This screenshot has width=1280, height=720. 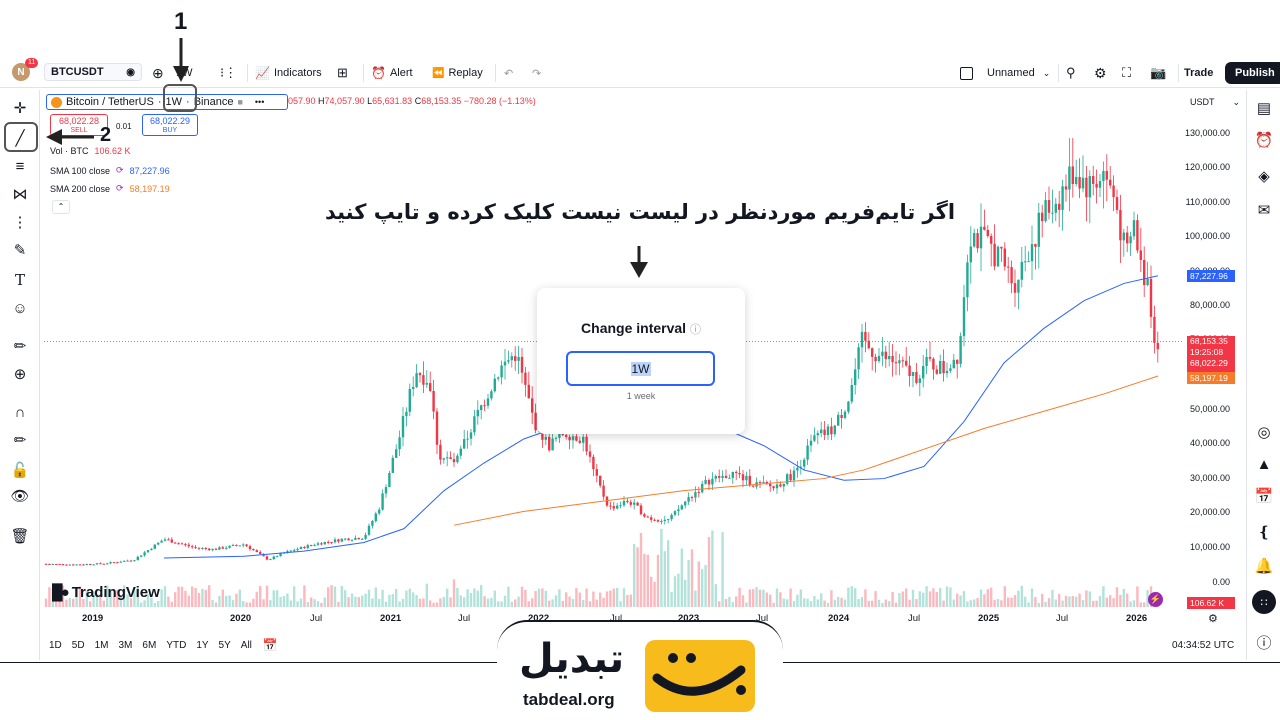 I want to click on tabdeal-banner: تبدیل tabdeal.org, so click(x=640, y=670).